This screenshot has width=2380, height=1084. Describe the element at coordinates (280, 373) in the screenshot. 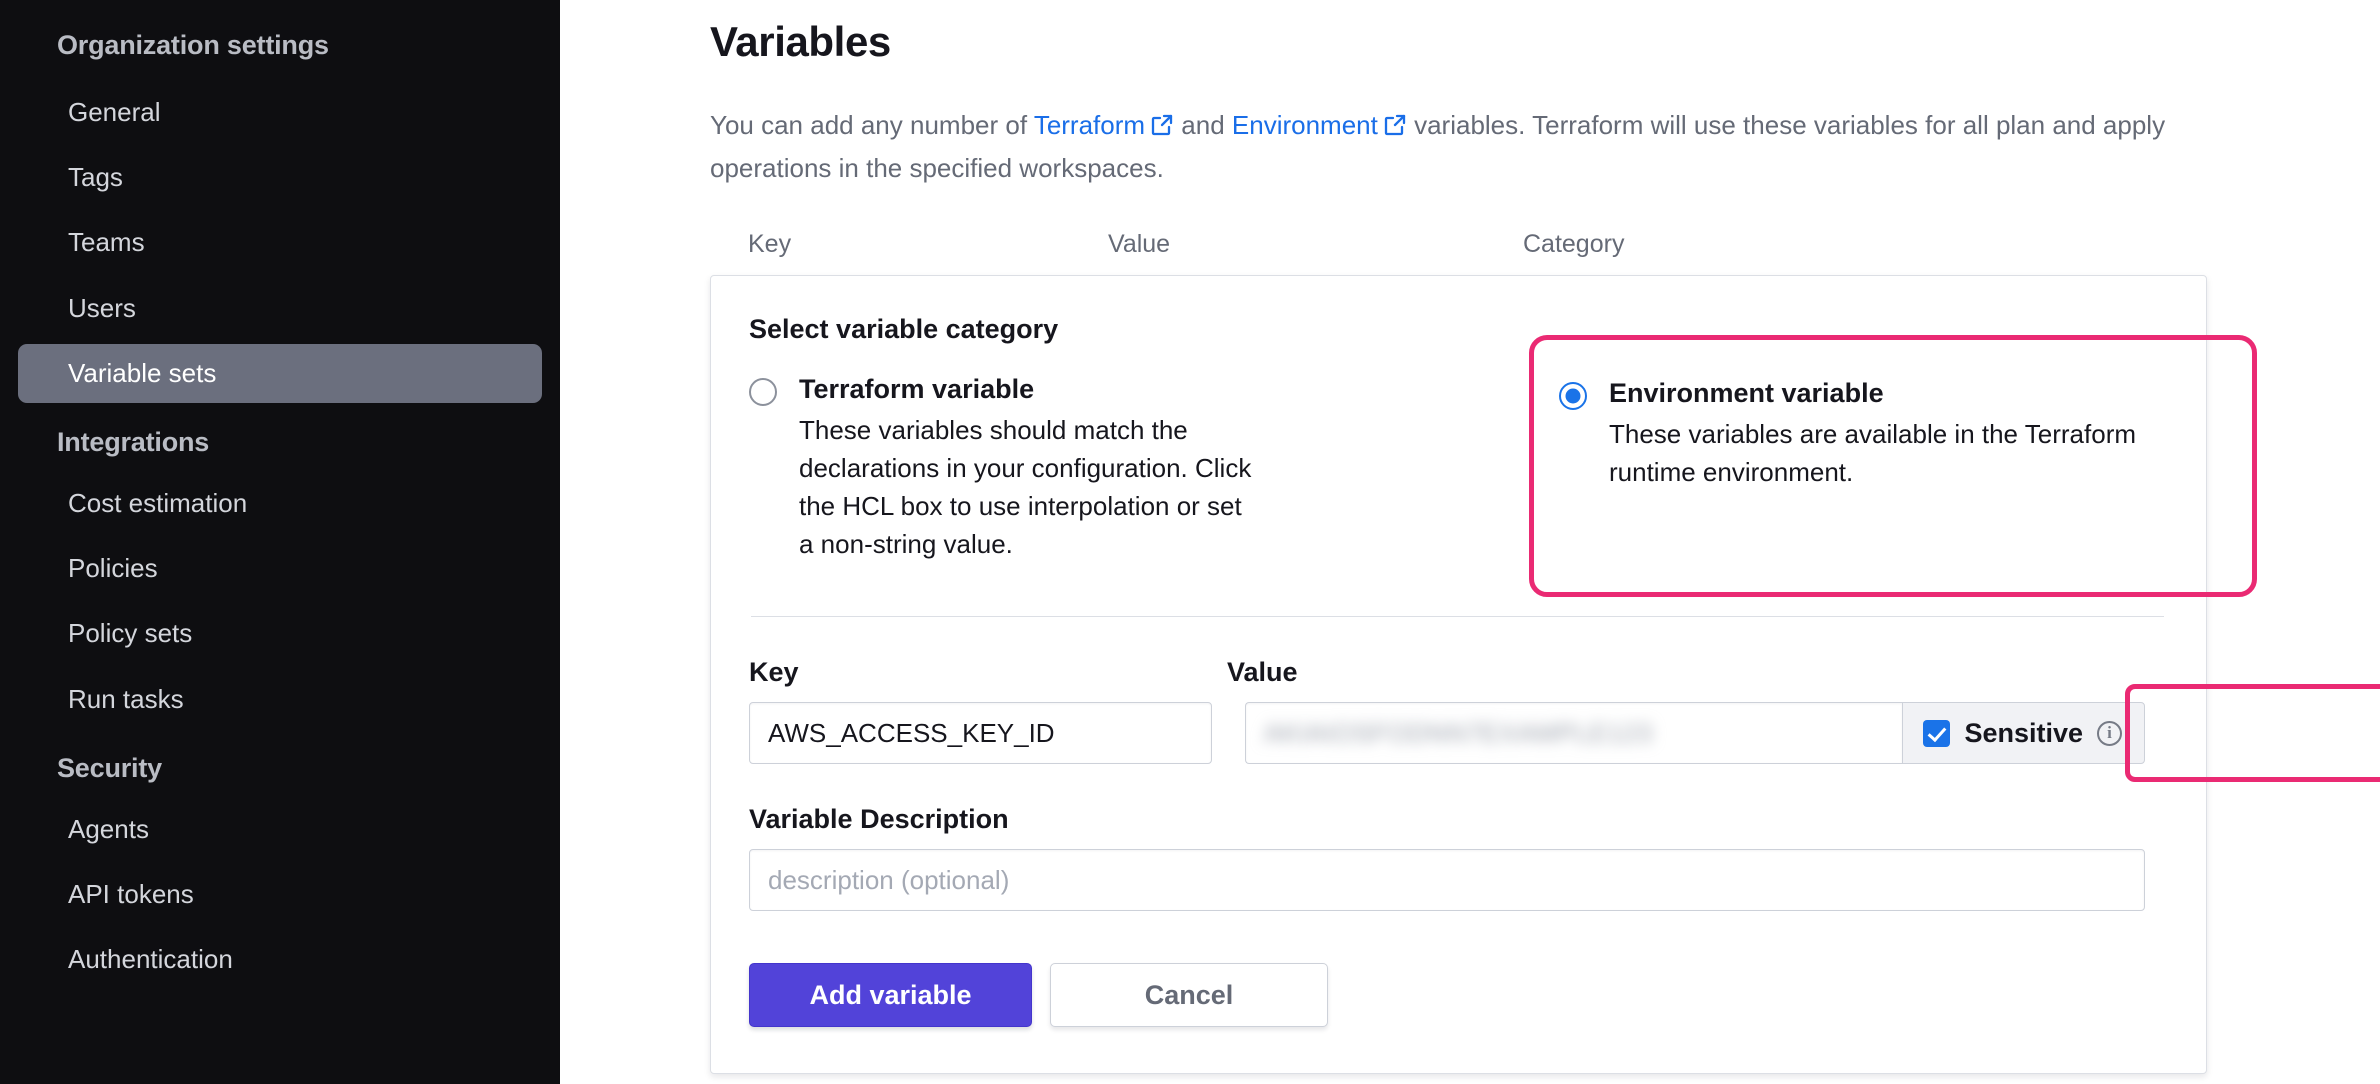

I see `sidebar-item-variable-sets: Variable sets` at that location.